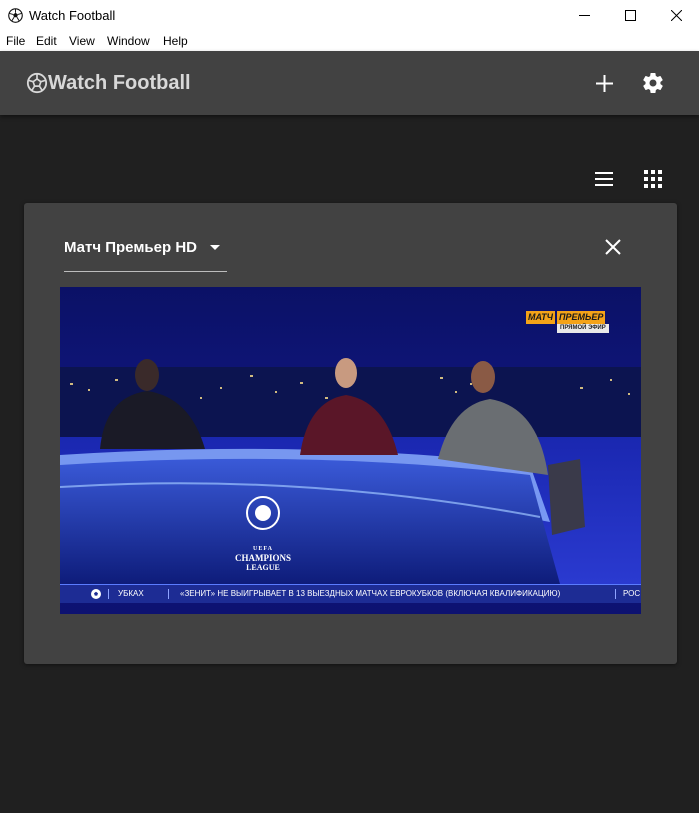 The image size is (699, 813). Describe the element at coordinates (15, 41) in the screenshot. I see `menu-file: File` at that location.